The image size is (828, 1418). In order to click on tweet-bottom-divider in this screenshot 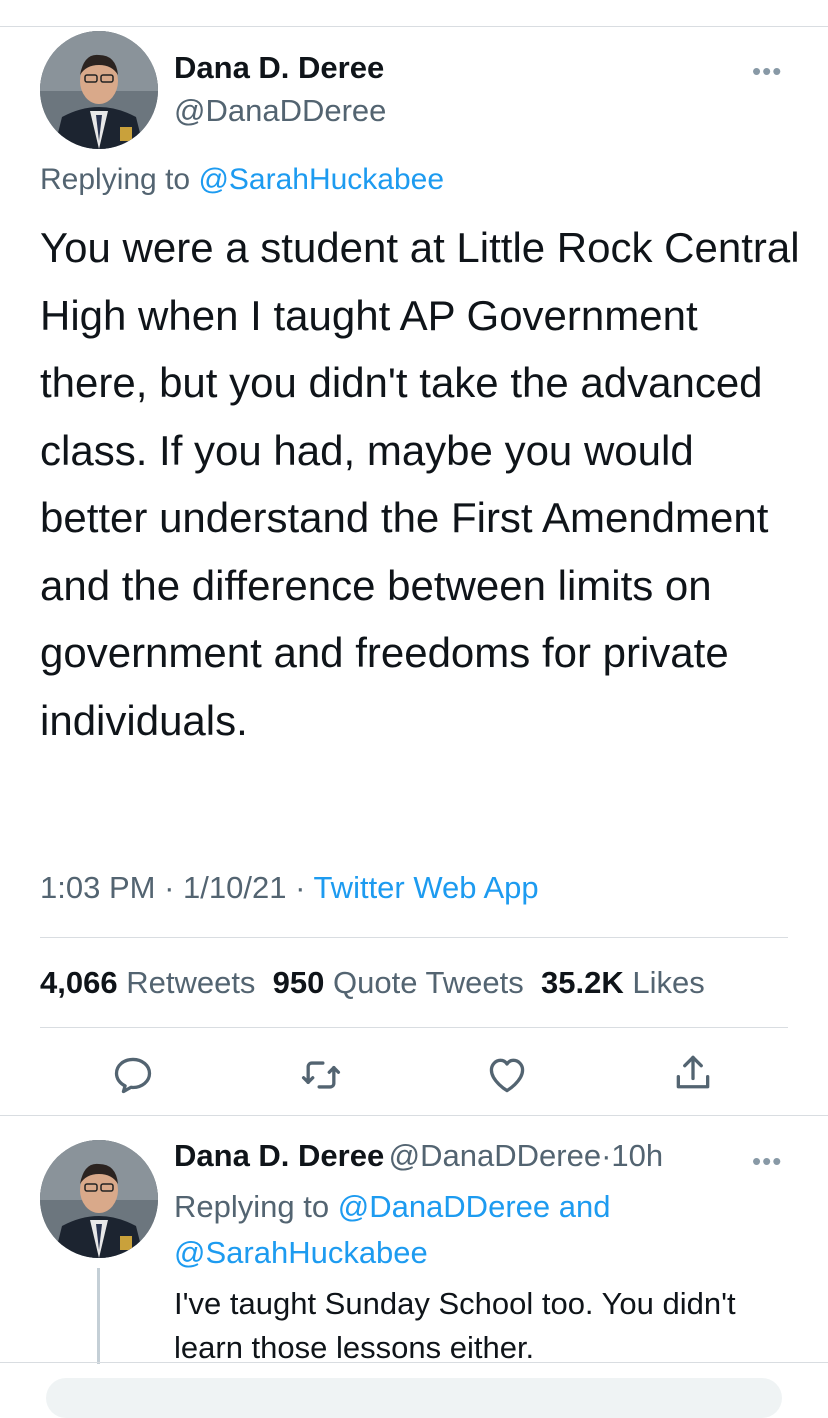, I will do `click(414, 1115)`.